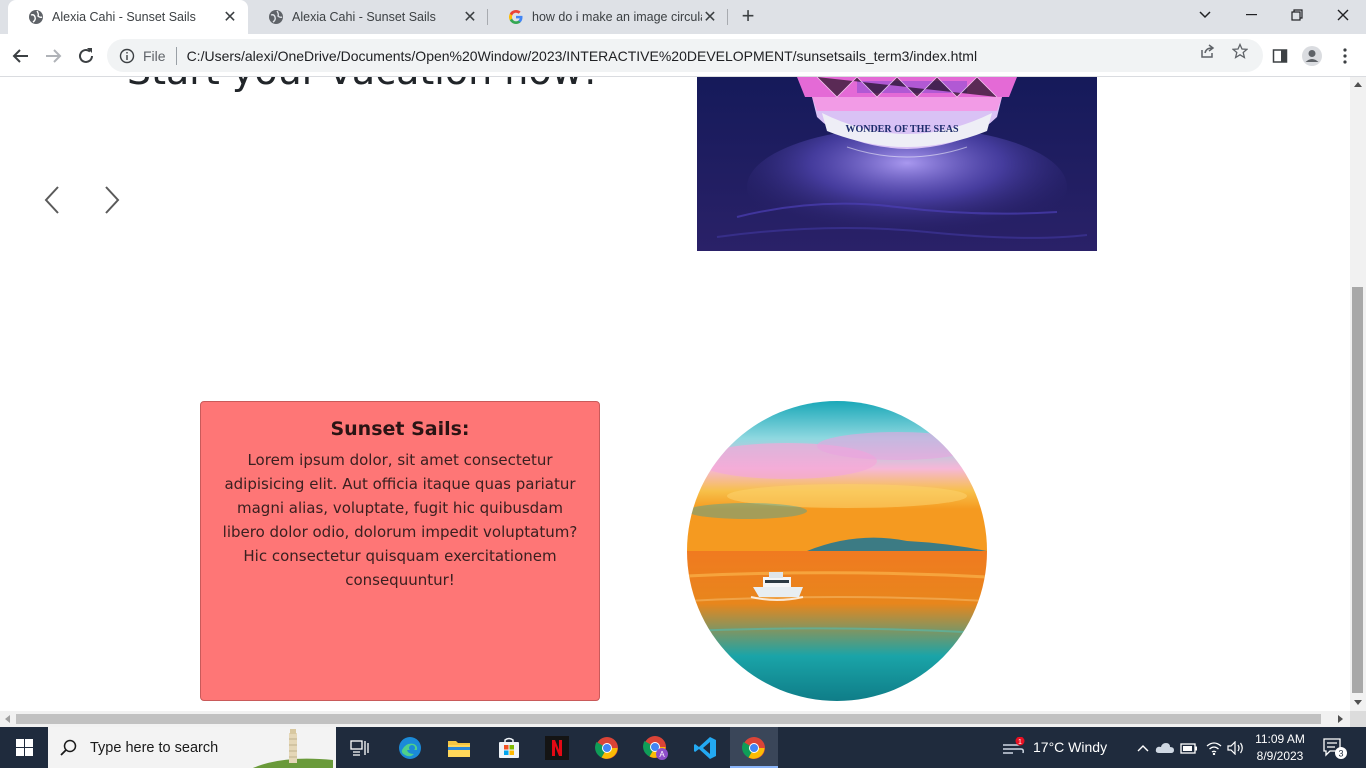 The image size is (1366, 768). What do you see at coordinates (1340, 719) in the screenshot?
I see `scroll-right-icon` at bounding box center [1340, 719].